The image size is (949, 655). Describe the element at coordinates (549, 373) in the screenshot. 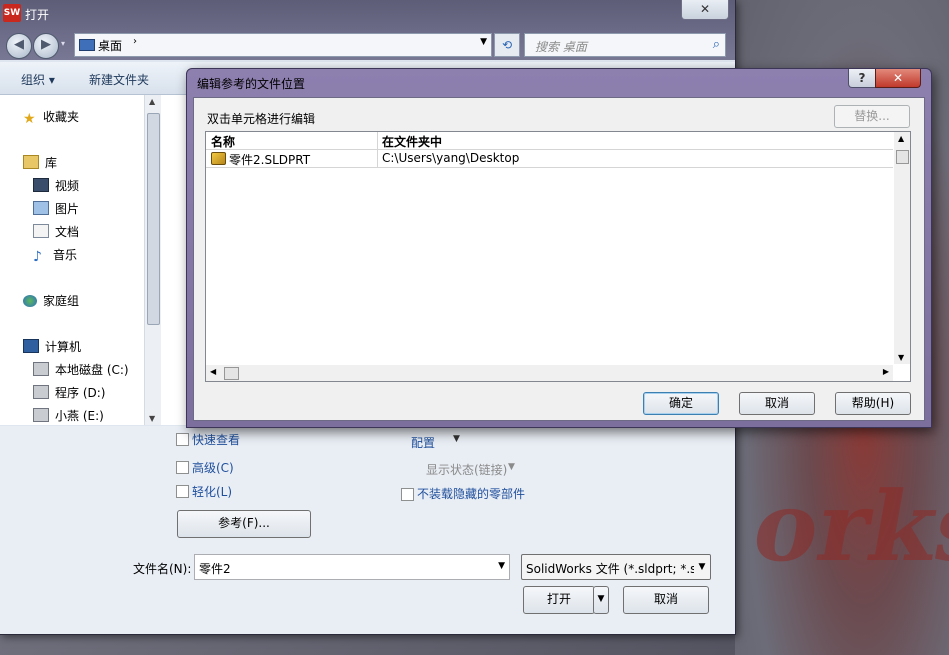

I see `horizontal-scrollbar: ◀ ▶` at that location.